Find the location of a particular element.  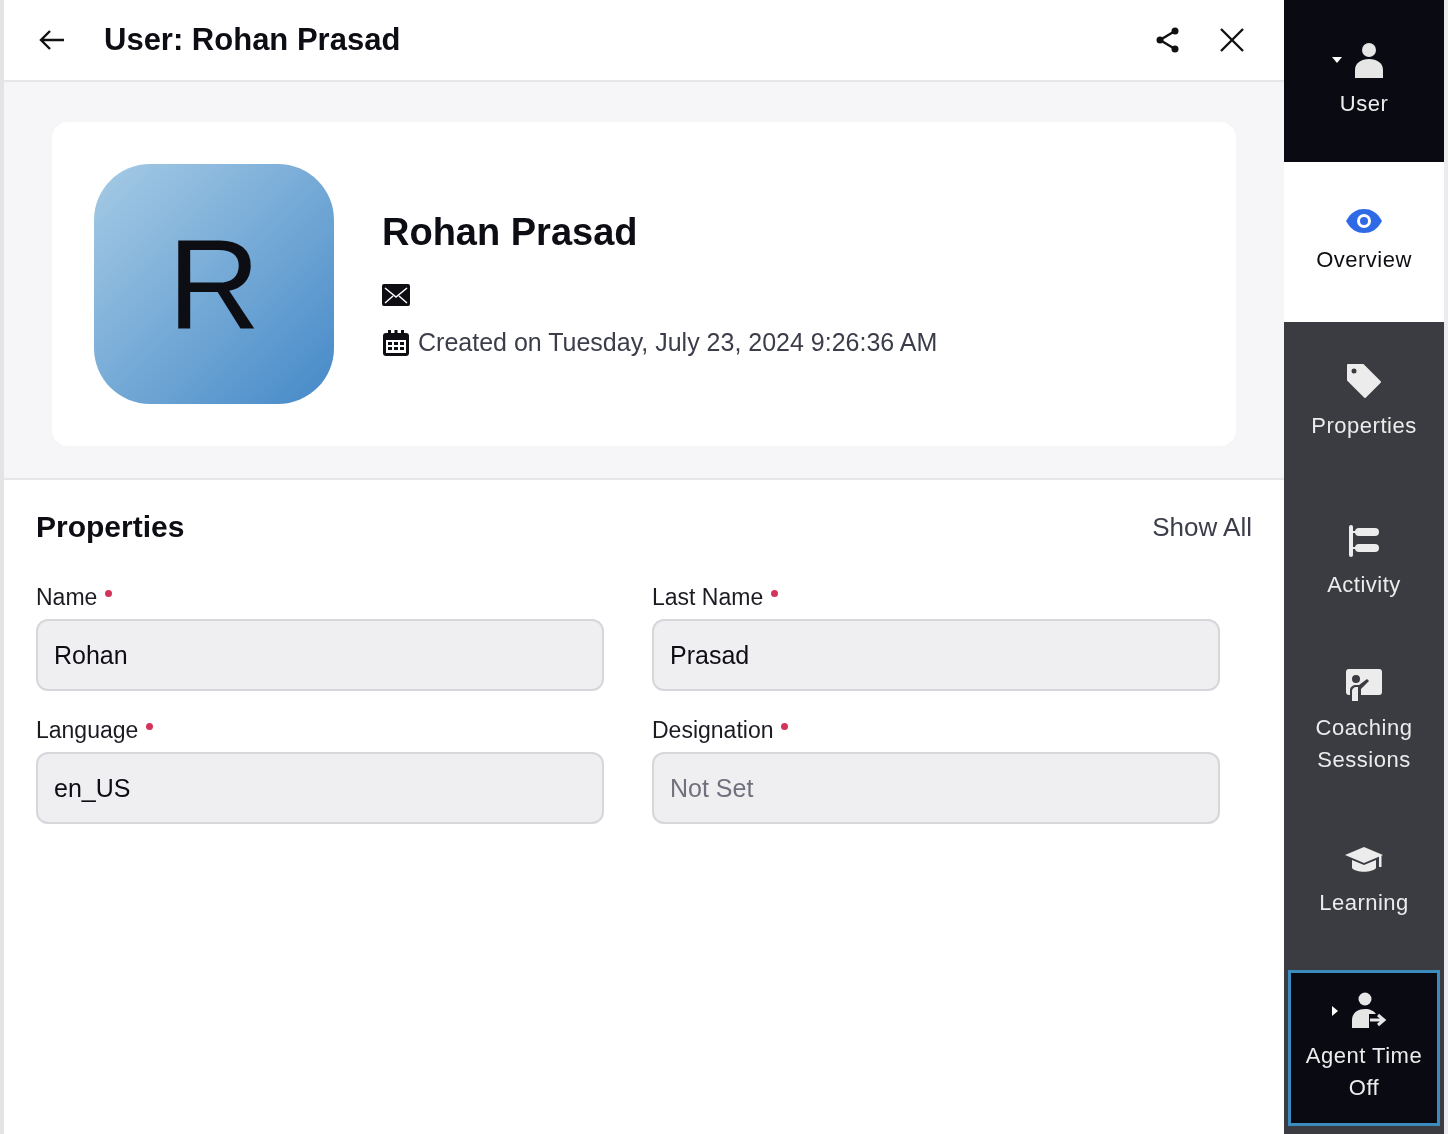

nav-tab: Overview is located at coordinates (1364, 242).